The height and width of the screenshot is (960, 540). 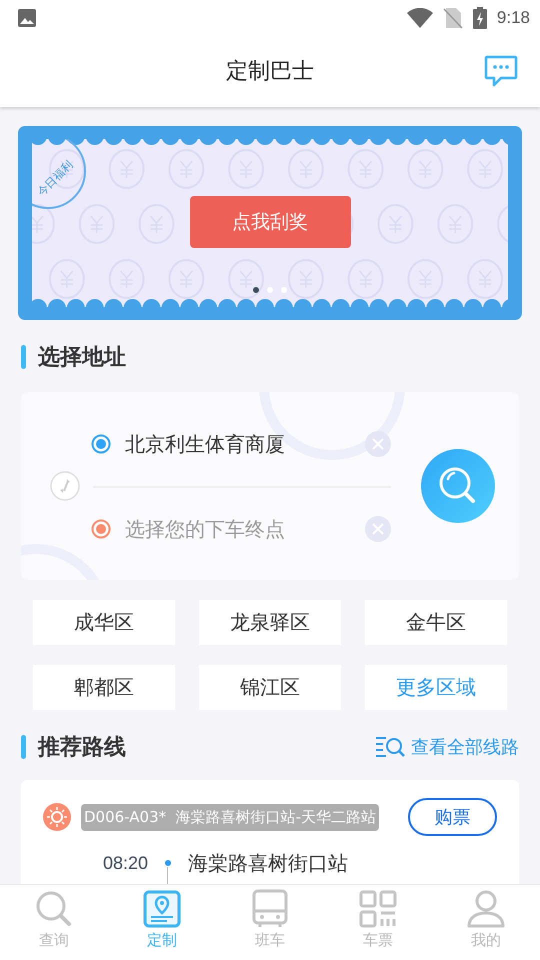 I want to click on district-button: 锦江区, so click(x=270, y=687).